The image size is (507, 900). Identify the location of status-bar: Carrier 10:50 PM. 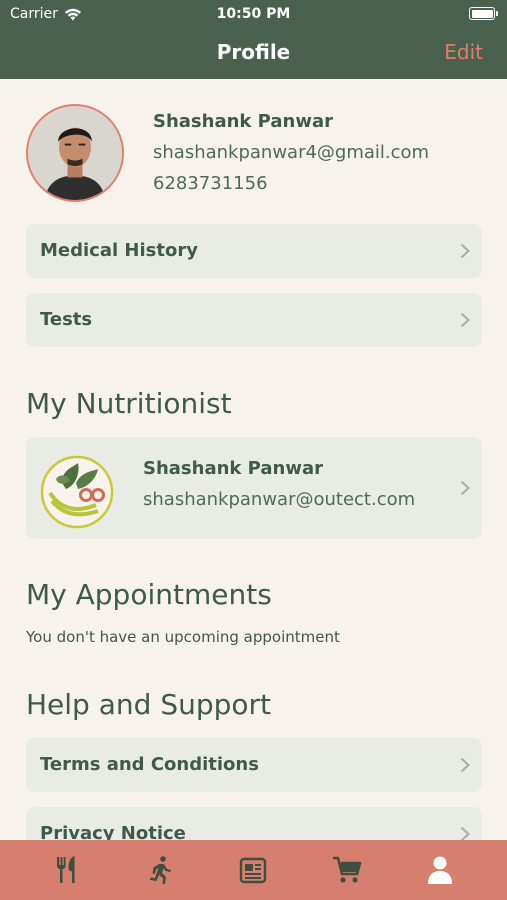
(253, 15).